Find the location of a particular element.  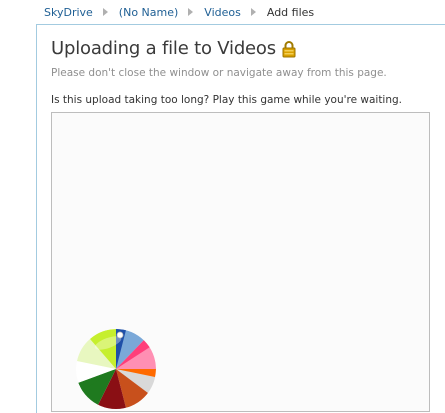

lock-icon is located at coordinates (289, 49).